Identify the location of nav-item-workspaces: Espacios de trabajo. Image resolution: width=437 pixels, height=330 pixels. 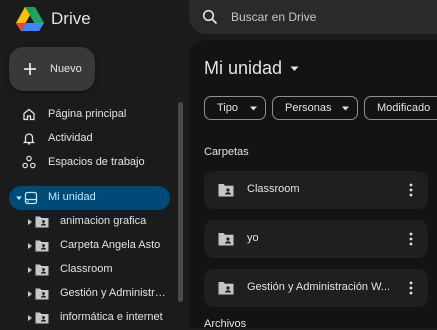
(93, 162).